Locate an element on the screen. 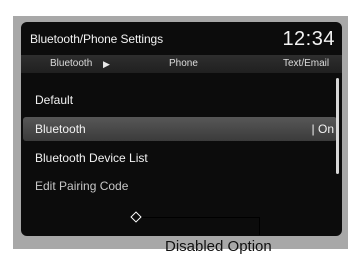  play-arrow-icon: ▶ is located at coordinates (106, 64).